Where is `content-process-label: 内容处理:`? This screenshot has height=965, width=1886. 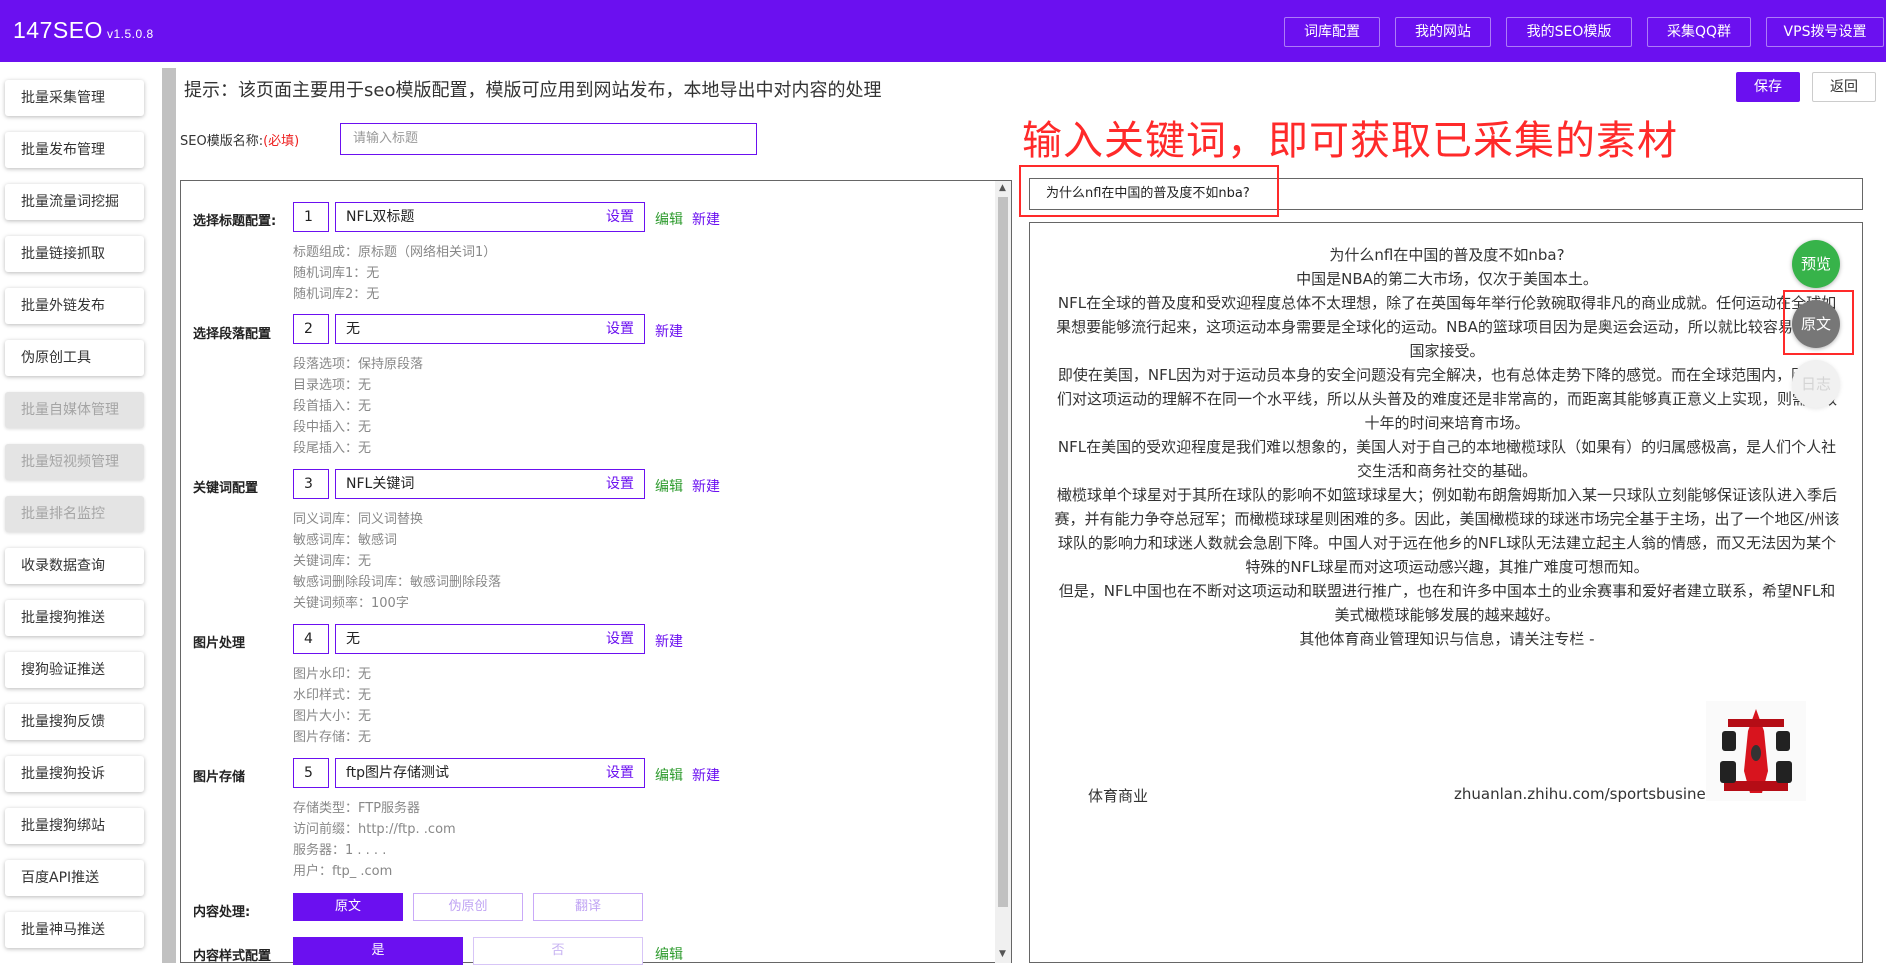
content-process-label: 内容处理: is located at coordinates (222, 912).